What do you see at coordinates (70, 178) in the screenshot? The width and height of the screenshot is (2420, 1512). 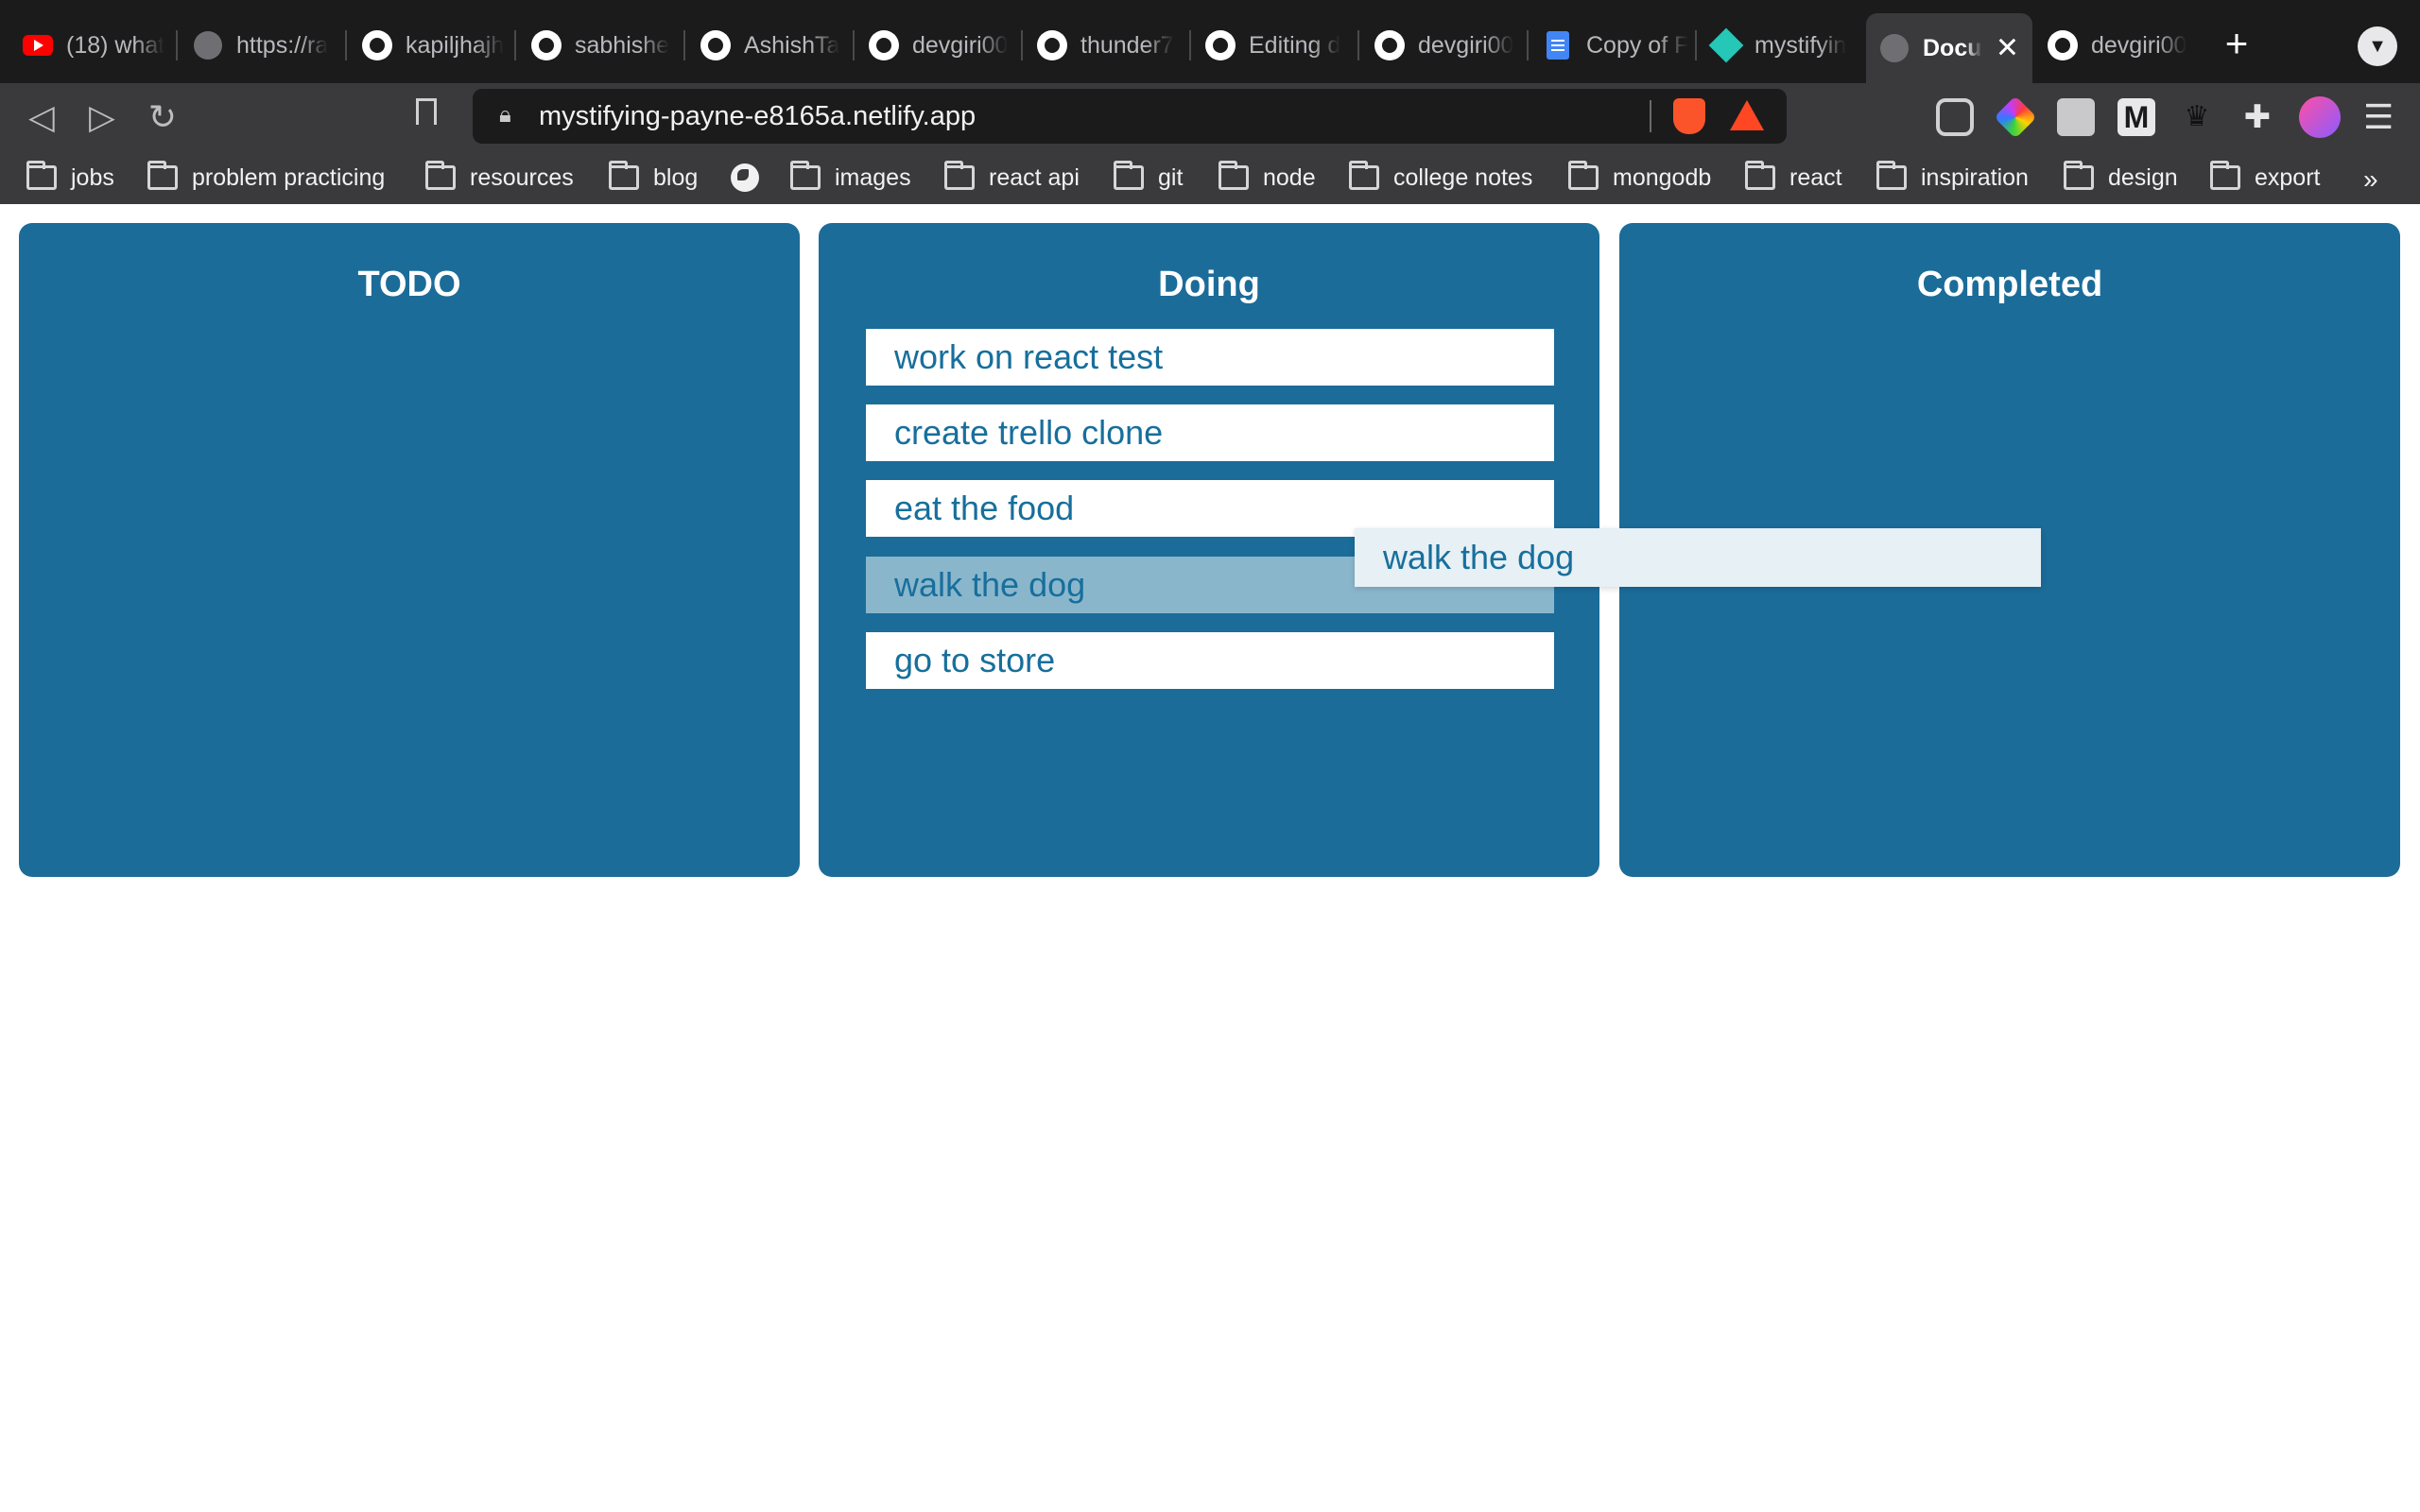 I see `bookmark-folder: jobs` at bounding box center [70, 178].